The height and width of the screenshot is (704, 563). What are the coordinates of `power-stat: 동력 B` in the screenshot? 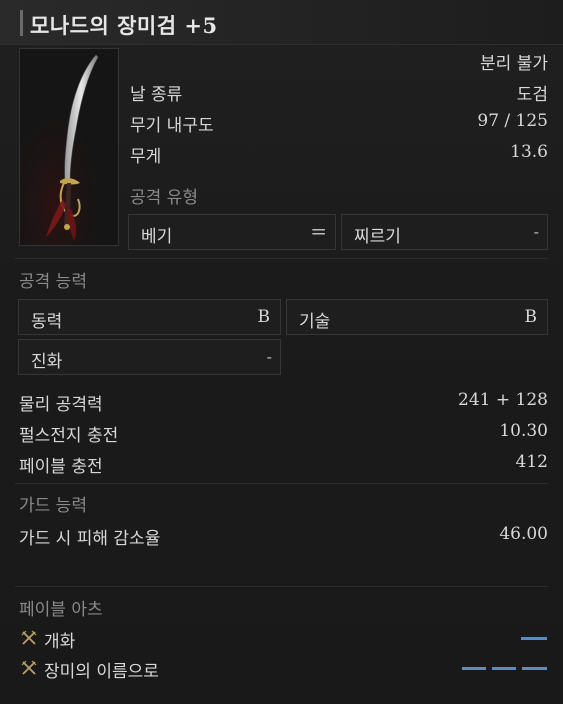 It's located at (149, 317).